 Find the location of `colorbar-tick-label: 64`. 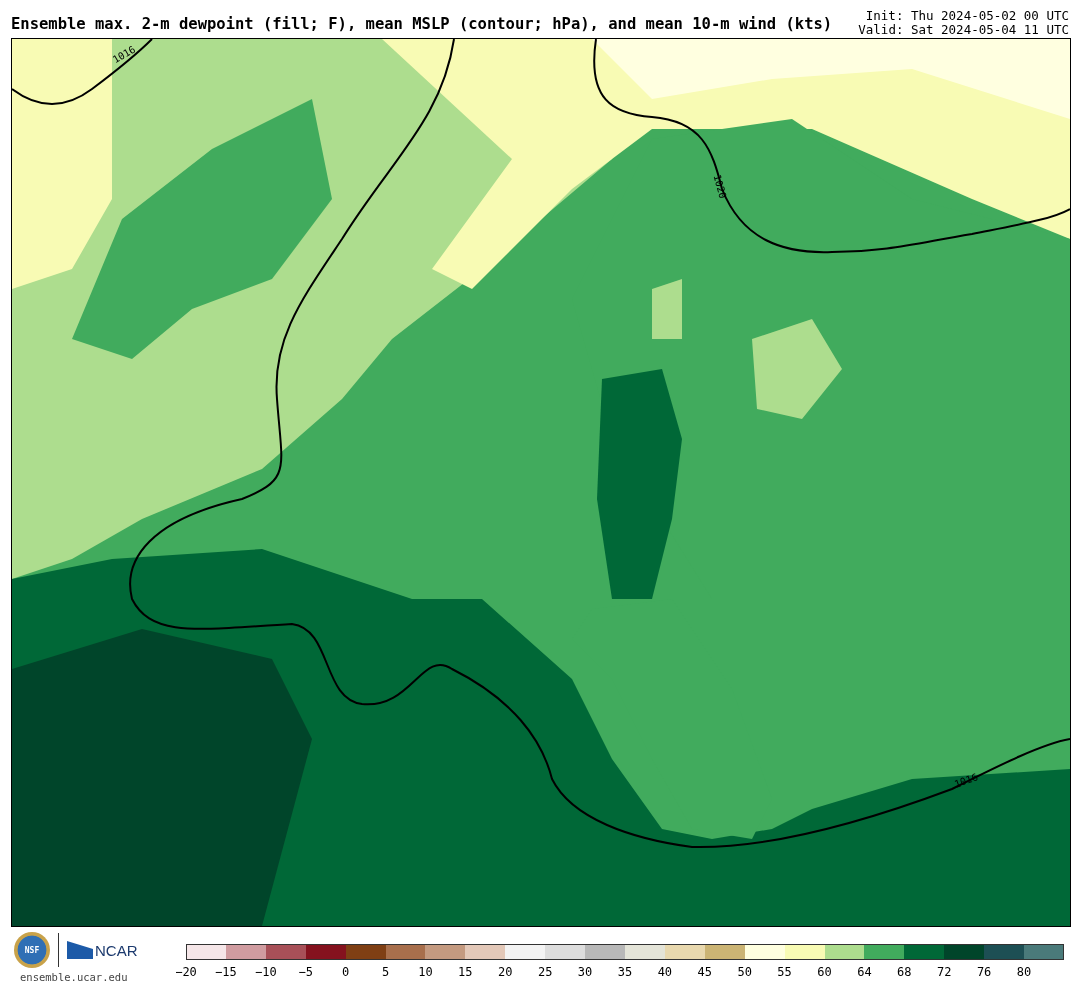

colorbar-tick-label: 64 is located at coordinates (864, 972).